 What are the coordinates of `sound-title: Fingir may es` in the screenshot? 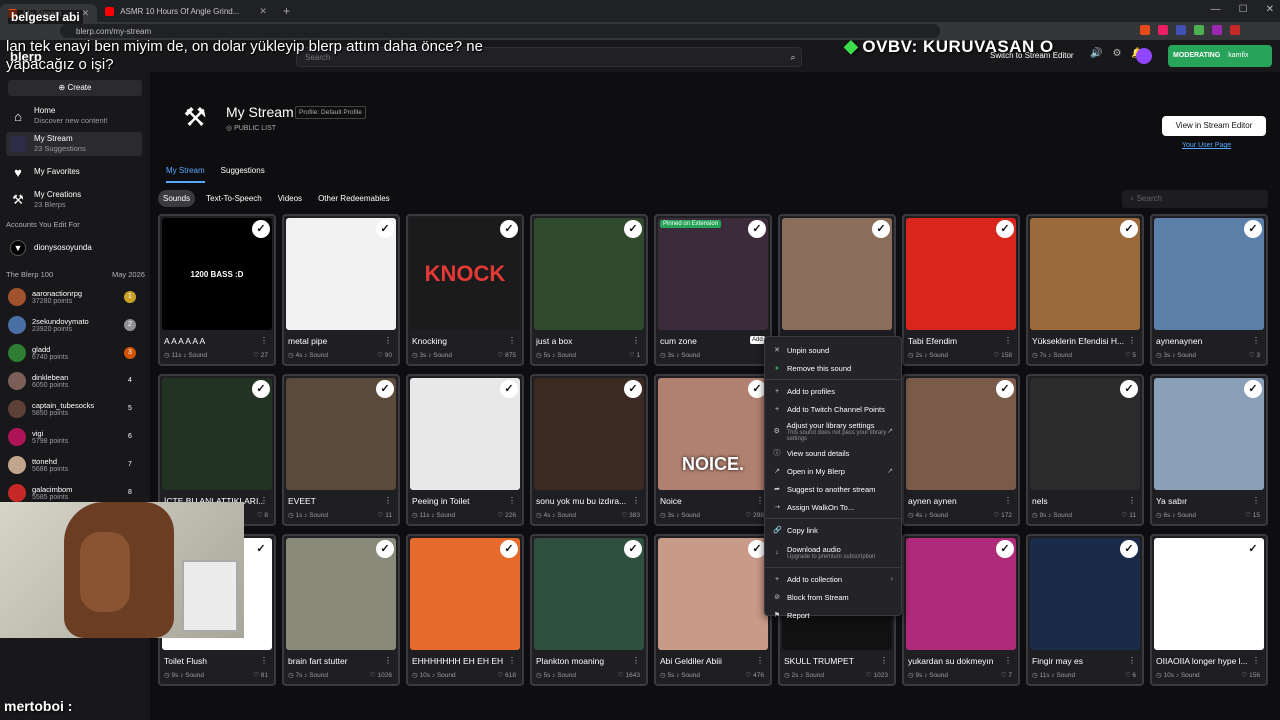 It's located at (1082, 661).